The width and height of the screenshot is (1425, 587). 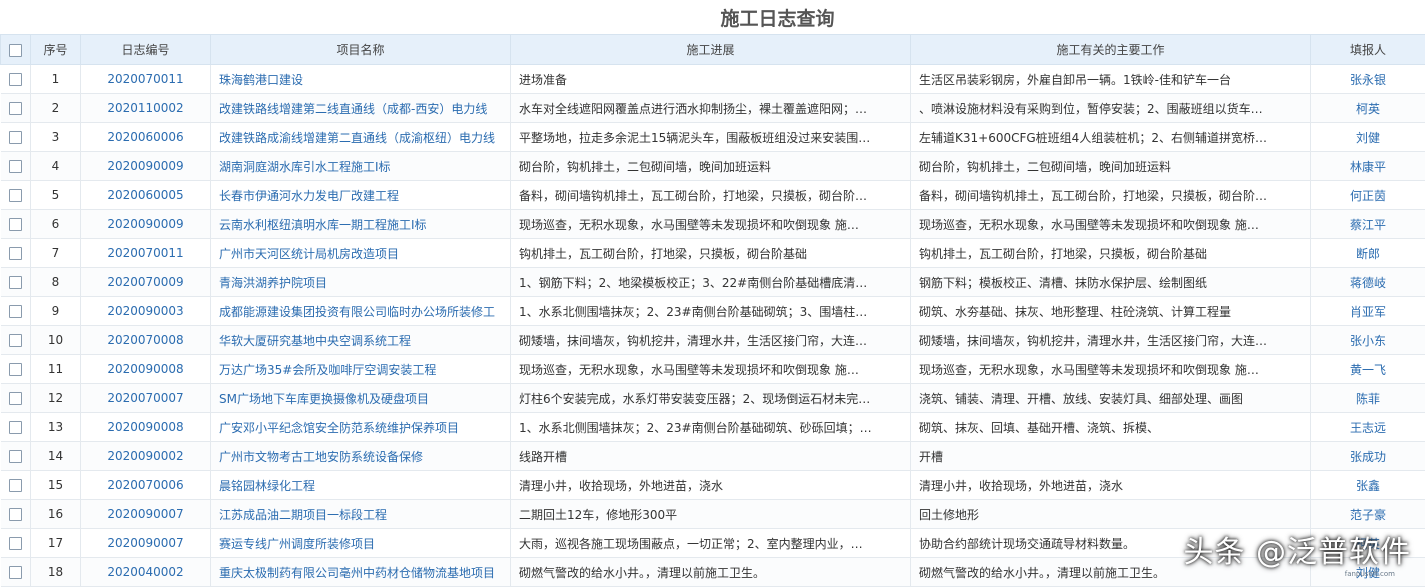 I want to click on col-header-person: 填报人, so click(x=1368, y=50).